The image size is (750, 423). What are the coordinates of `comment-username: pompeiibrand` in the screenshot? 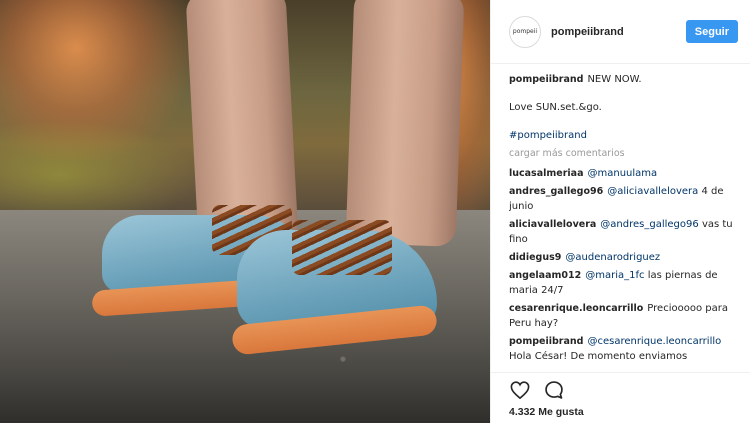 It's located at (546, 341).